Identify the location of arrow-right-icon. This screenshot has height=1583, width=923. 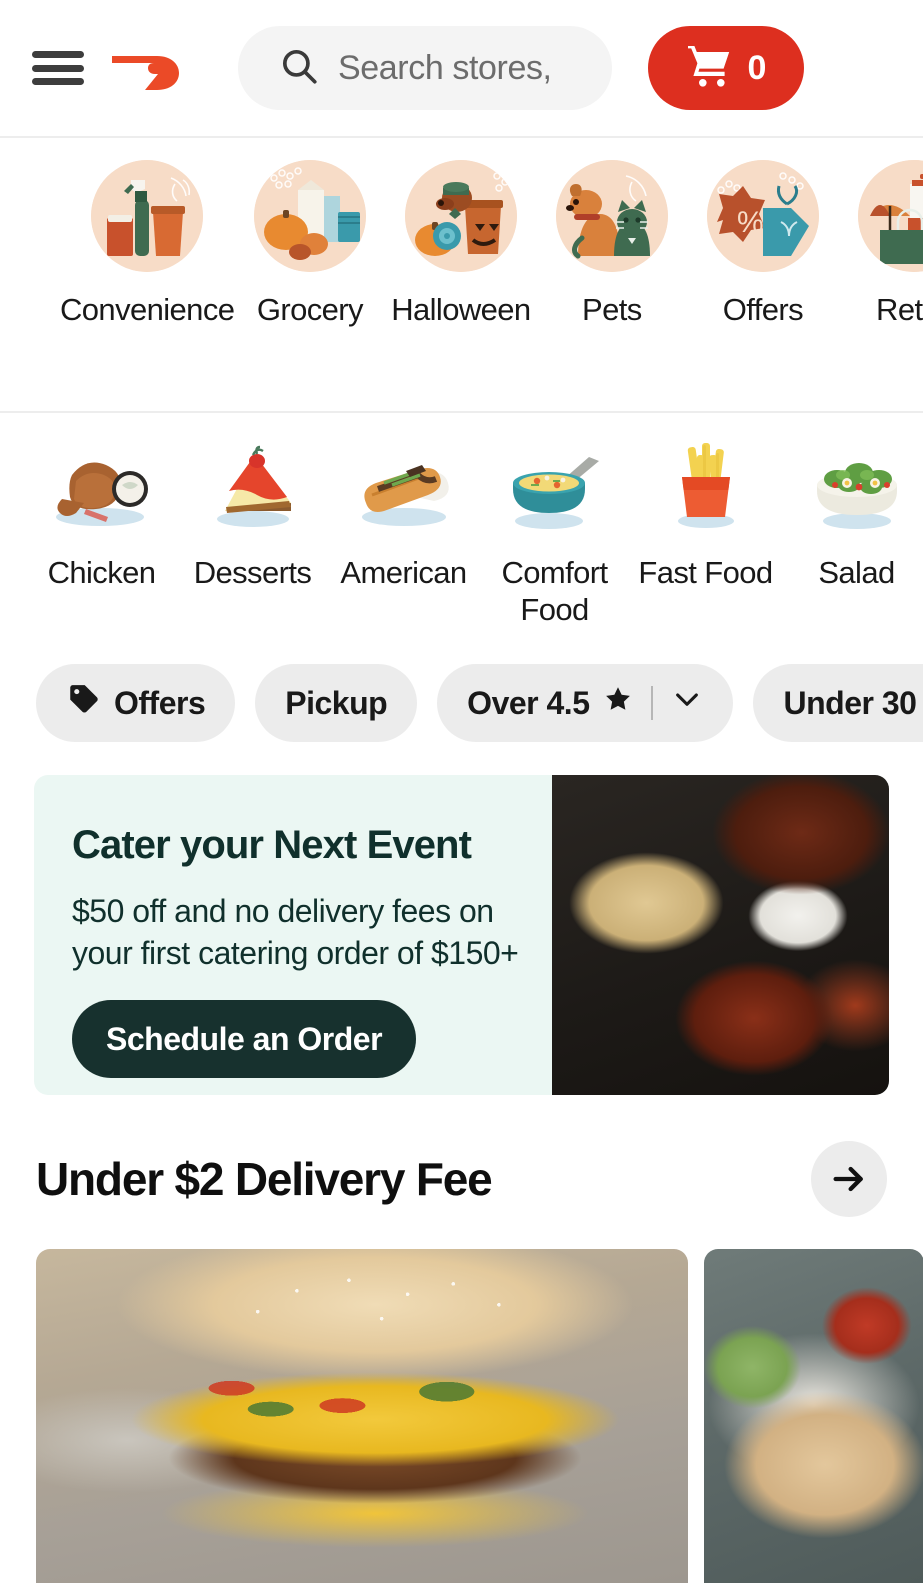
(849, 1179).